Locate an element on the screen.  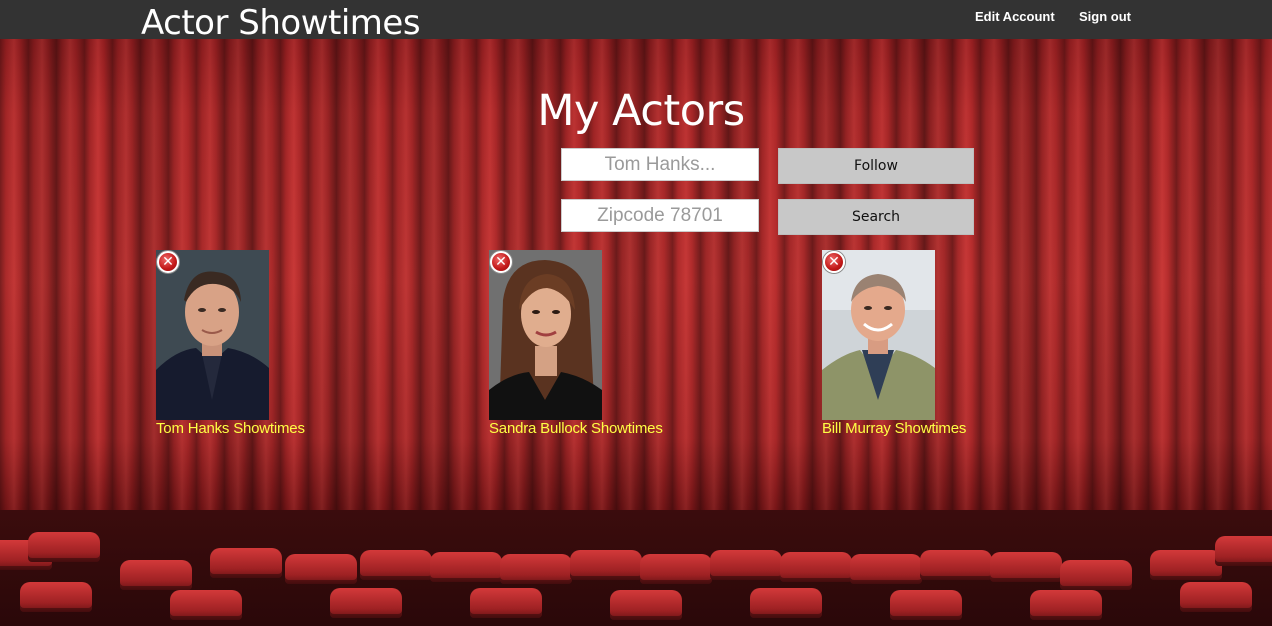
actor-card-tom-hanks: ✕ Tom Hanks Showtimes is located at coordinates (286, 345).